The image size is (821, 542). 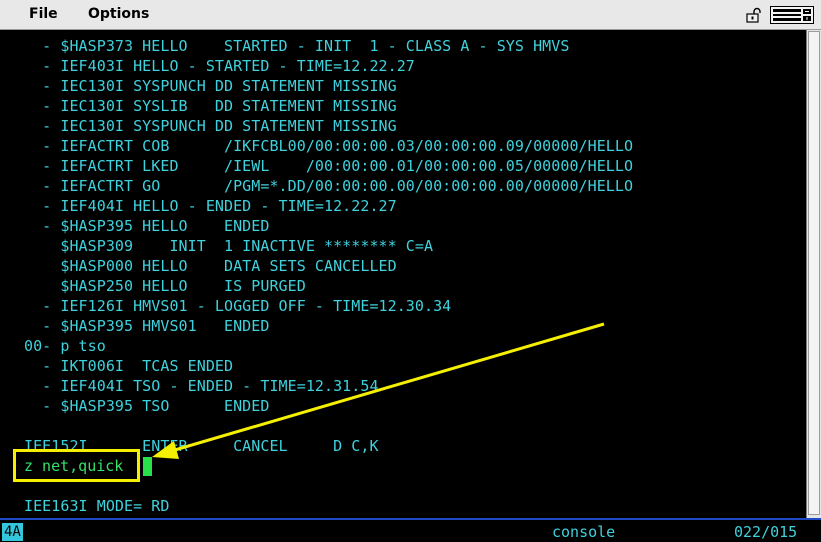 What do you see at coordinates (210, 266) in the screenshot?
I see `terminal-line: $HASP000 HELLO DATA SETS CANCELLED` at bounding box center [210, 266].